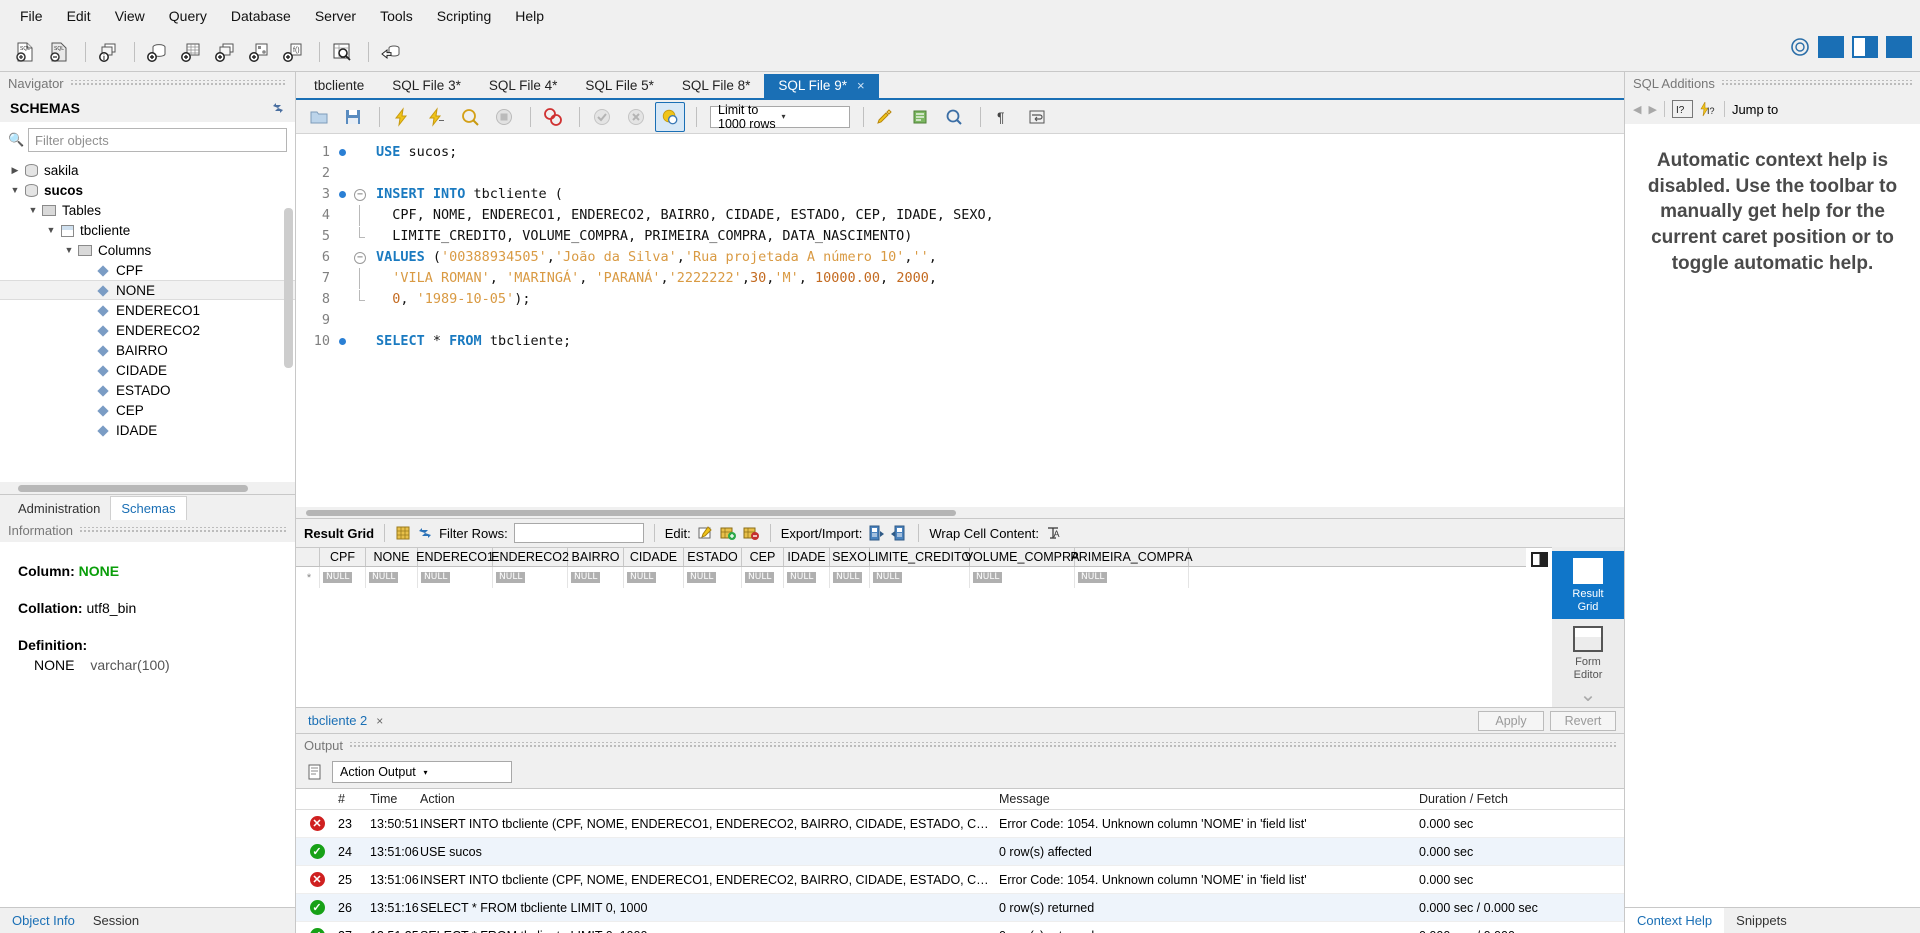 The image size is (1920, 933). Describe the element at coordinates (470, 117) in the screenshot. I see `explain-icon` at that location.